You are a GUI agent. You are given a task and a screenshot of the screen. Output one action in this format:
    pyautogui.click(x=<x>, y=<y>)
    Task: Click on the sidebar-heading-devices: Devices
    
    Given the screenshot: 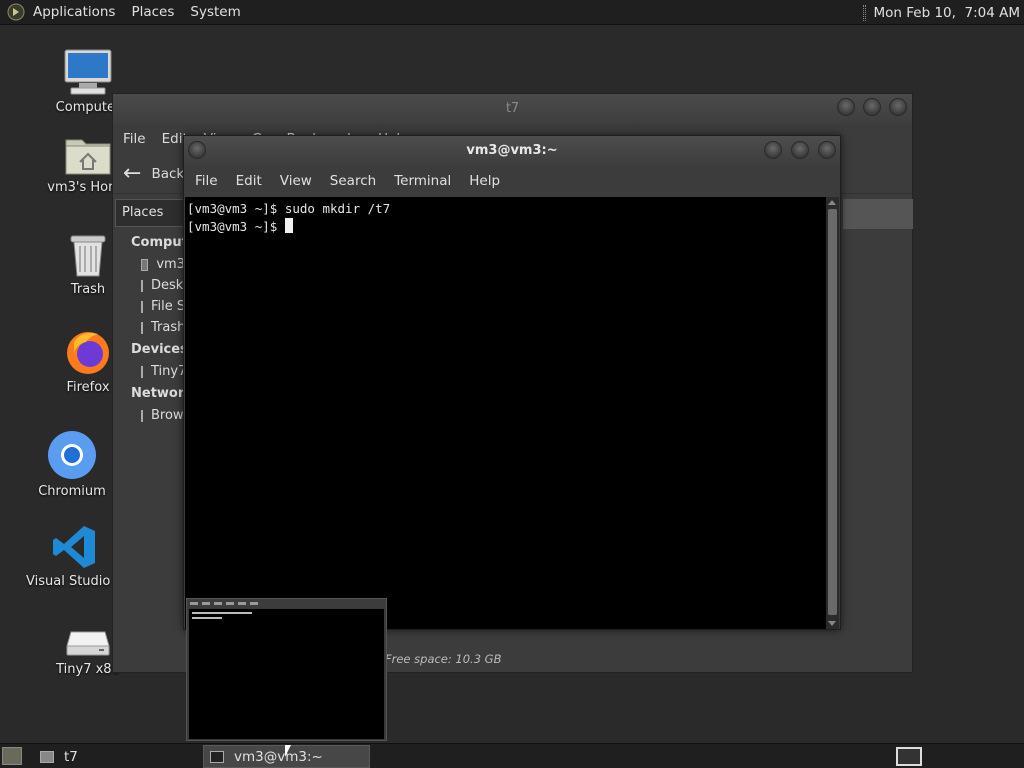 What is the action you would take?
    pyautogui.click(x=159, y=349)
    